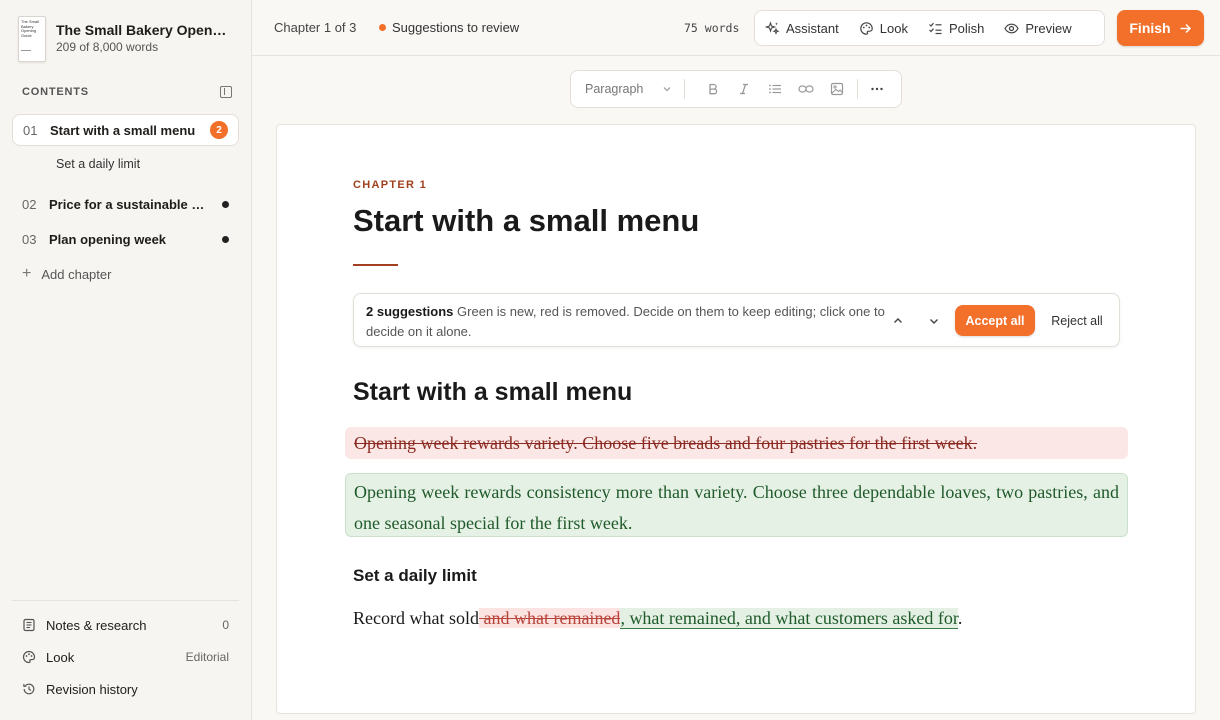 This screenshot has width=1220, height=720. Describe the element at coordinates (26, 35) in the screenshot. I see `cover-line: Guide` at that location.